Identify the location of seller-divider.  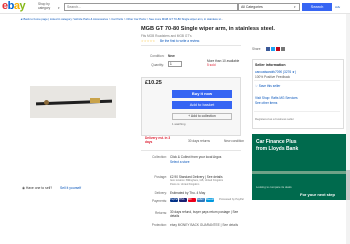
(297, 80).